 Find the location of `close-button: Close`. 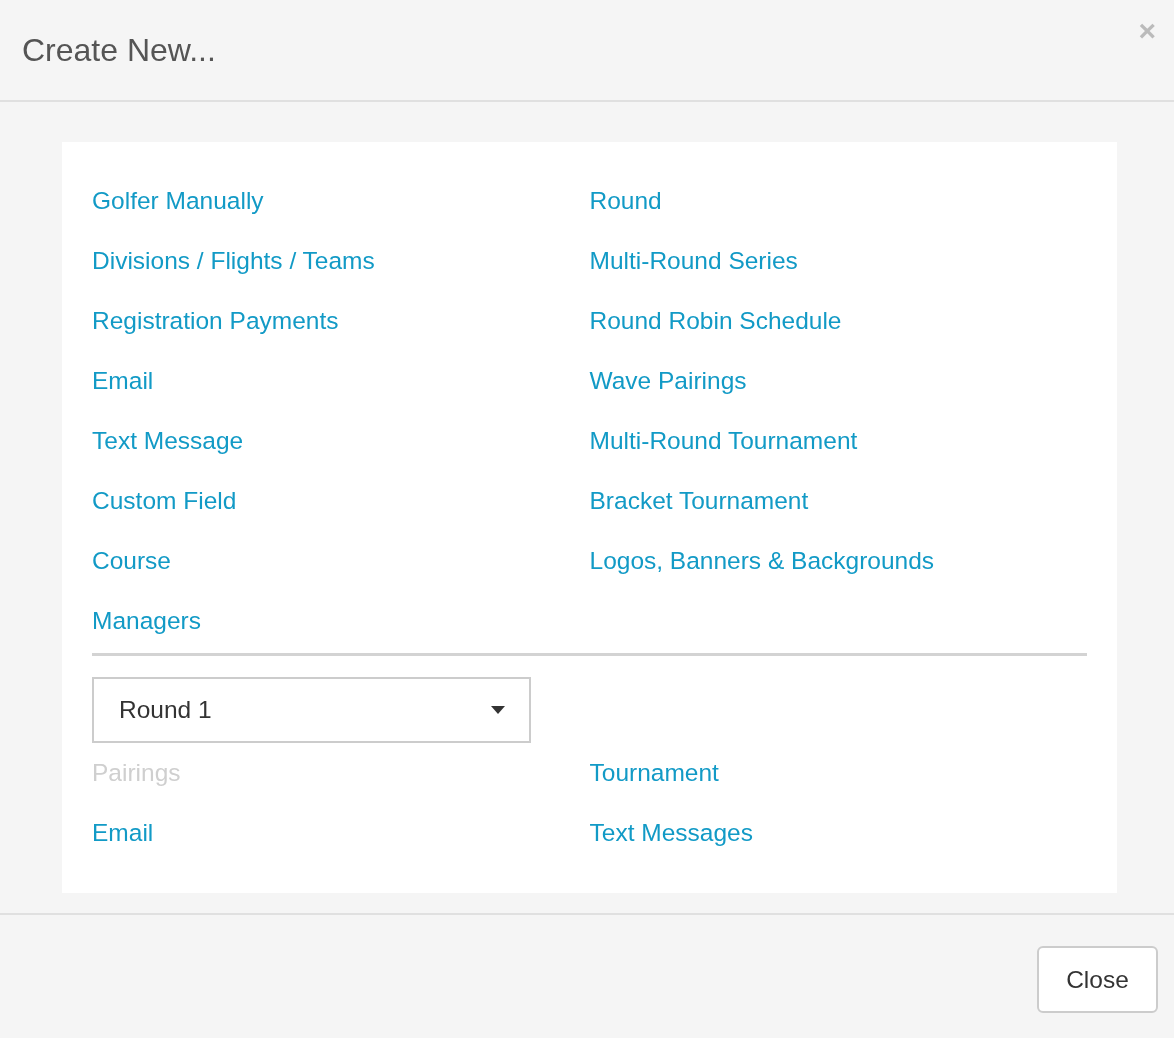

close-button: Close is located at coordinates (1097, 979).